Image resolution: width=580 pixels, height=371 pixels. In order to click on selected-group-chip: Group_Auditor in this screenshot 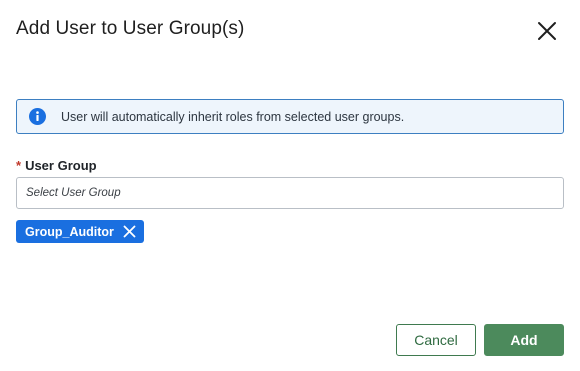, I will do `click(80, 231)`.